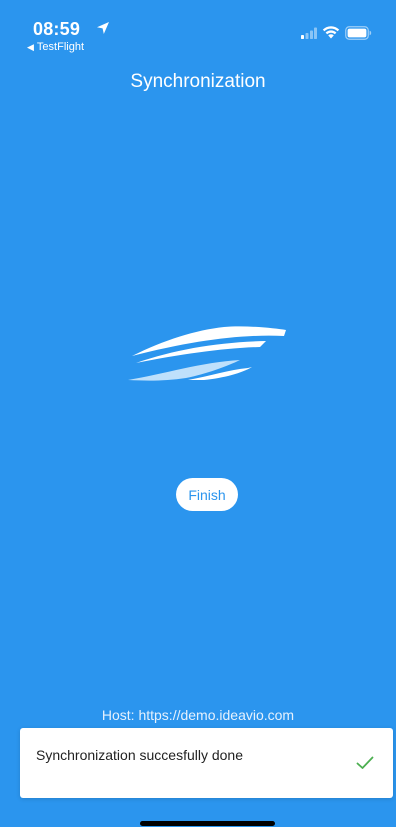 The image size is (396, 827). I want to click on wifi-icon, so click(331, 32).